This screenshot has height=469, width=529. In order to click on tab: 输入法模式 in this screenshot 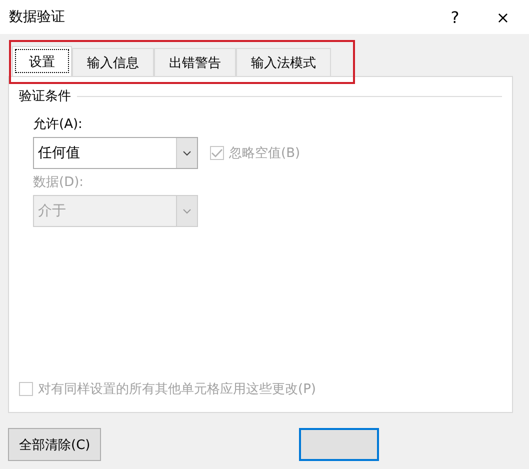, I will do `click(283, 62)`.